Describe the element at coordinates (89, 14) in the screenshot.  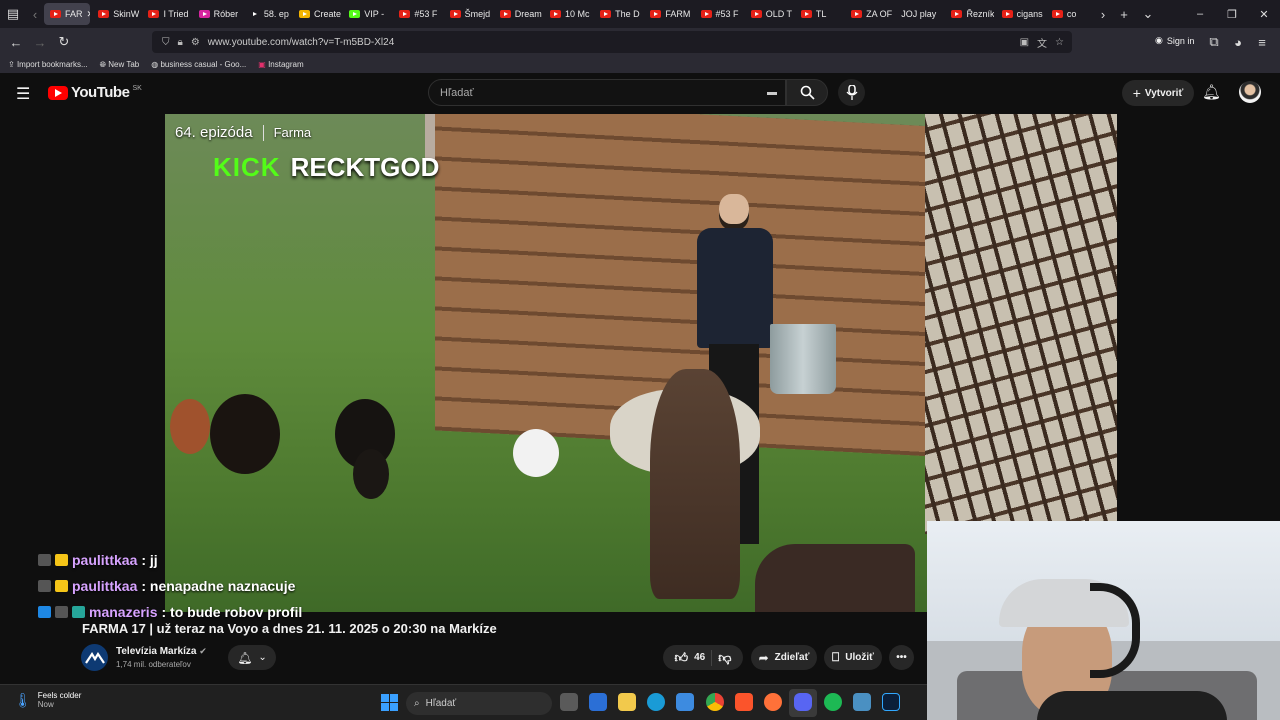
I see `close-tab-icon: ✕` at that location.